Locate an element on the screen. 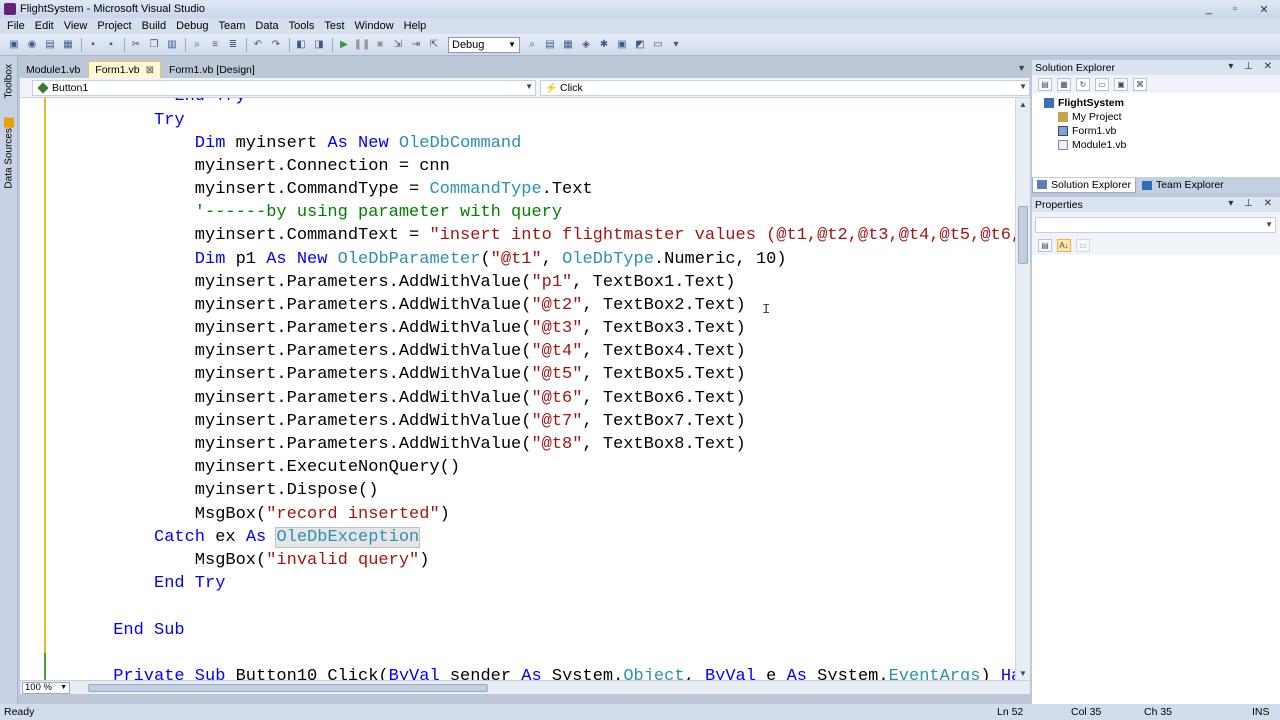 The width and height of the screenshot is (1280, 720). code-line: End Try is located at coordinates (209, 103).